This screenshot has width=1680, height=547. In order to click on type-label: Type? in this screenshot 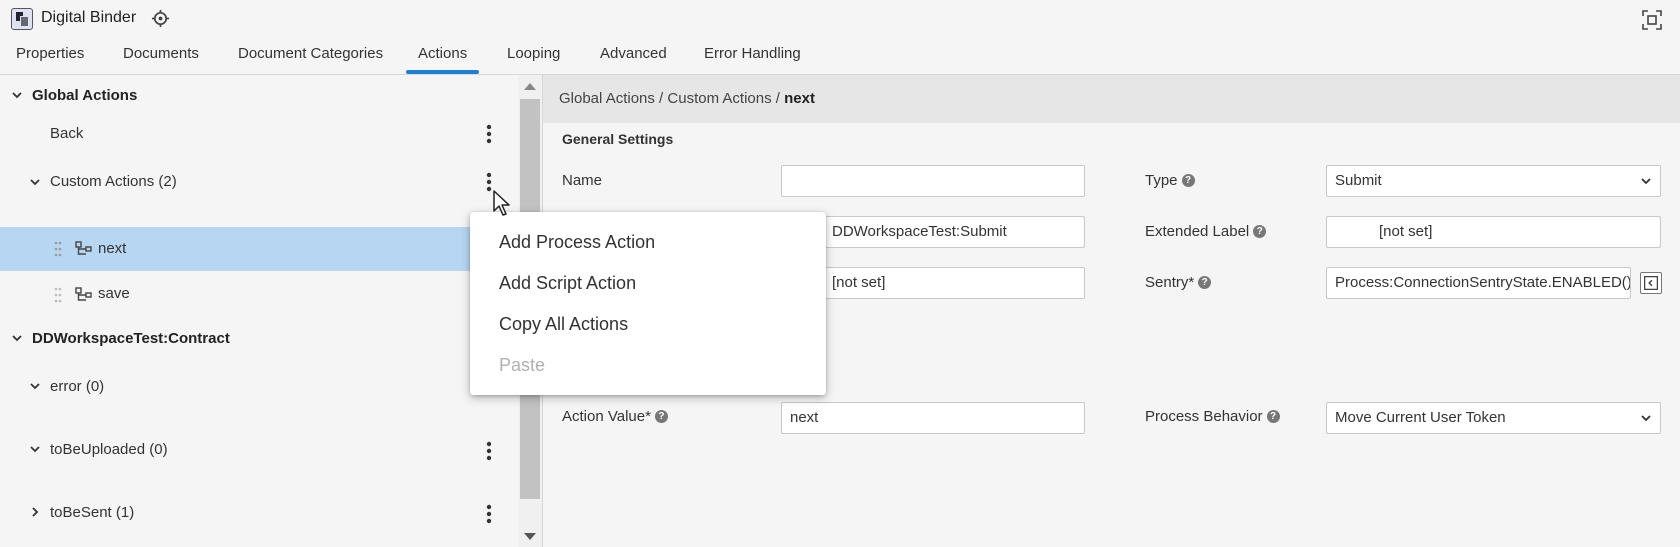, I will do `click(1170, 180)`.